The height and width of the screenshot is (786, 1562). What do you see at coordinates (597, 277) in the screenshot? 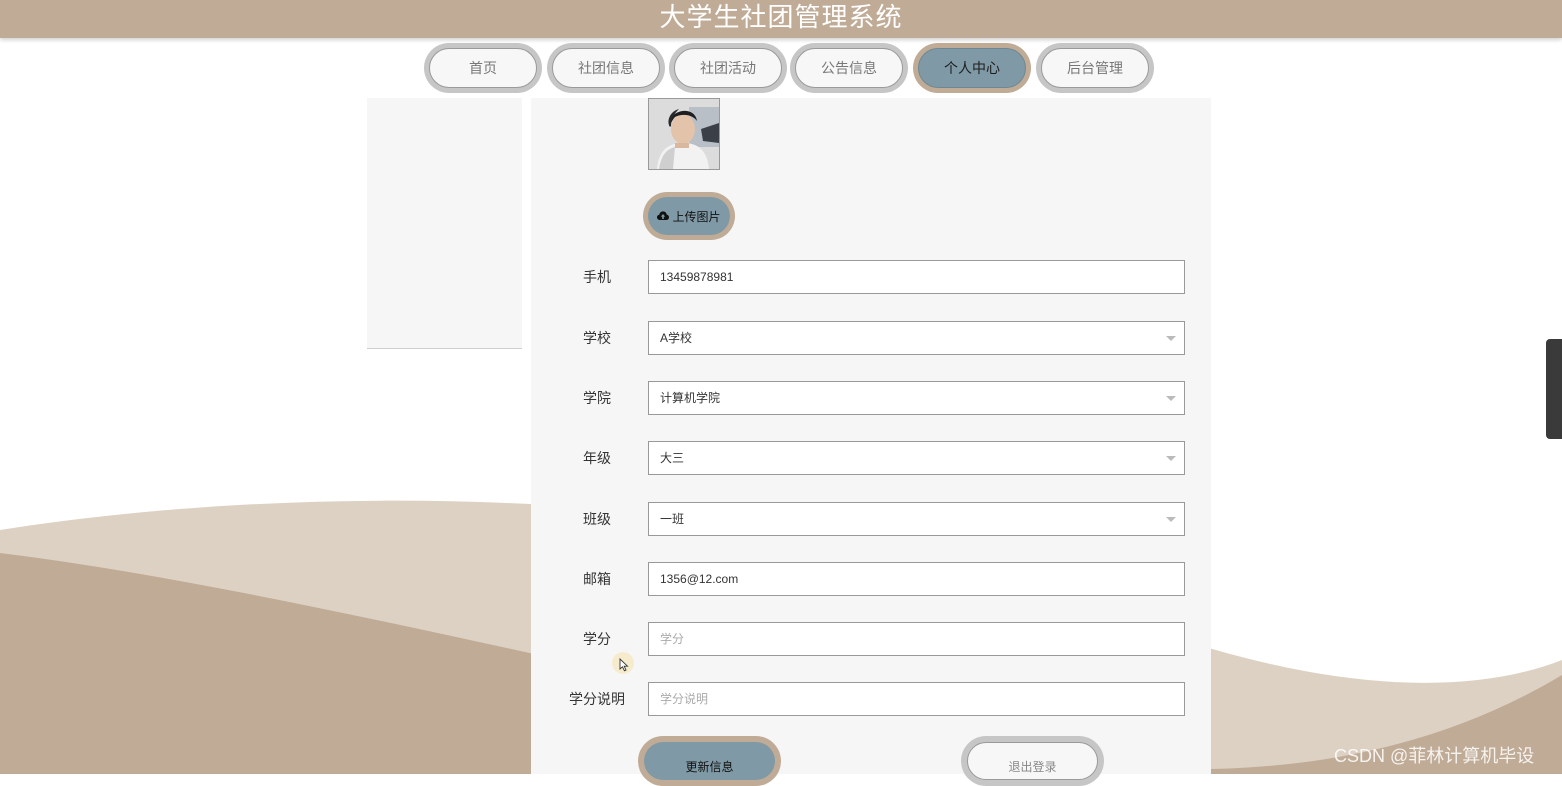
I see `phone-label: 手机` at bounding box center [597, 277].